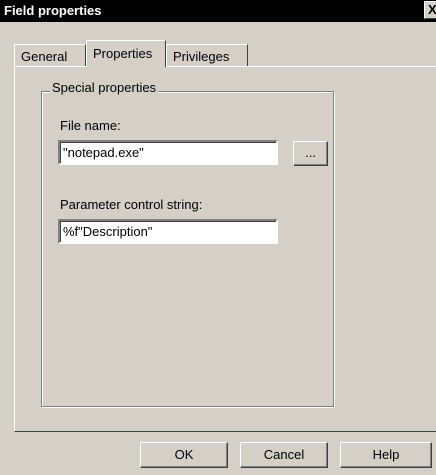 The image size is (436, 475). What do you see at coordinates (386, 455) in the screenshot?
I see `help-button: Help` at bounding box center [386, 455].